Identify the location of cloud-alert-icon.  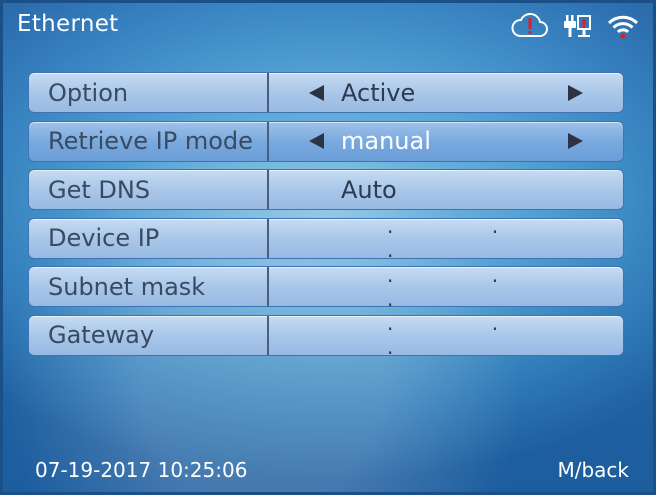
(530, 26).